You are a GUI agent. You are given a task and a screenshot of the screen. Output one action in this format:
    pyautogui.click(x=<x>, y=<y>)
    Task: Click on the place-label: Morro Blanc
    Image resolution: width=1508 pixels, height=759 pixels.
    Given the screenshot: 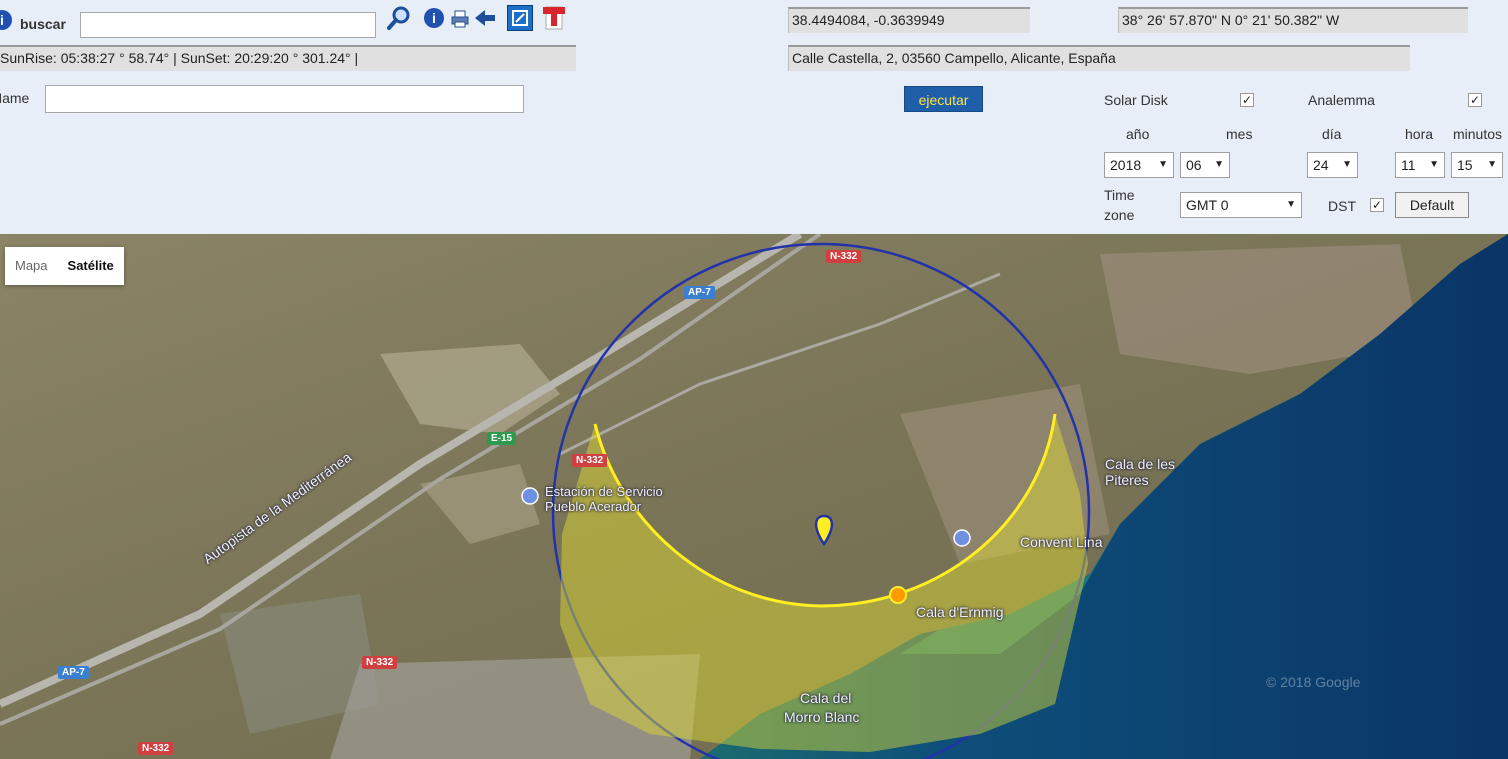 What is the action you would take?
    pyautogui.click(x=822, y=717)
    